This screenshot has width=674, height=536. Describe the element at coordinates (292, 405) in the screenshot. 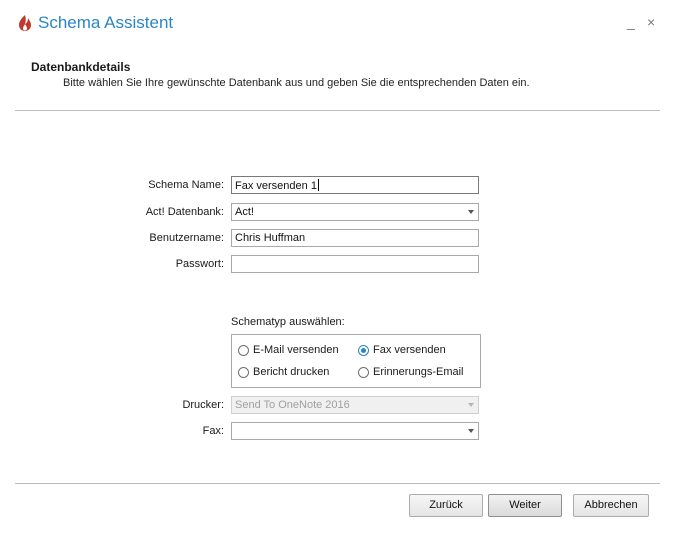

I see `printer-value: Send To OneNote 2016` at that location.